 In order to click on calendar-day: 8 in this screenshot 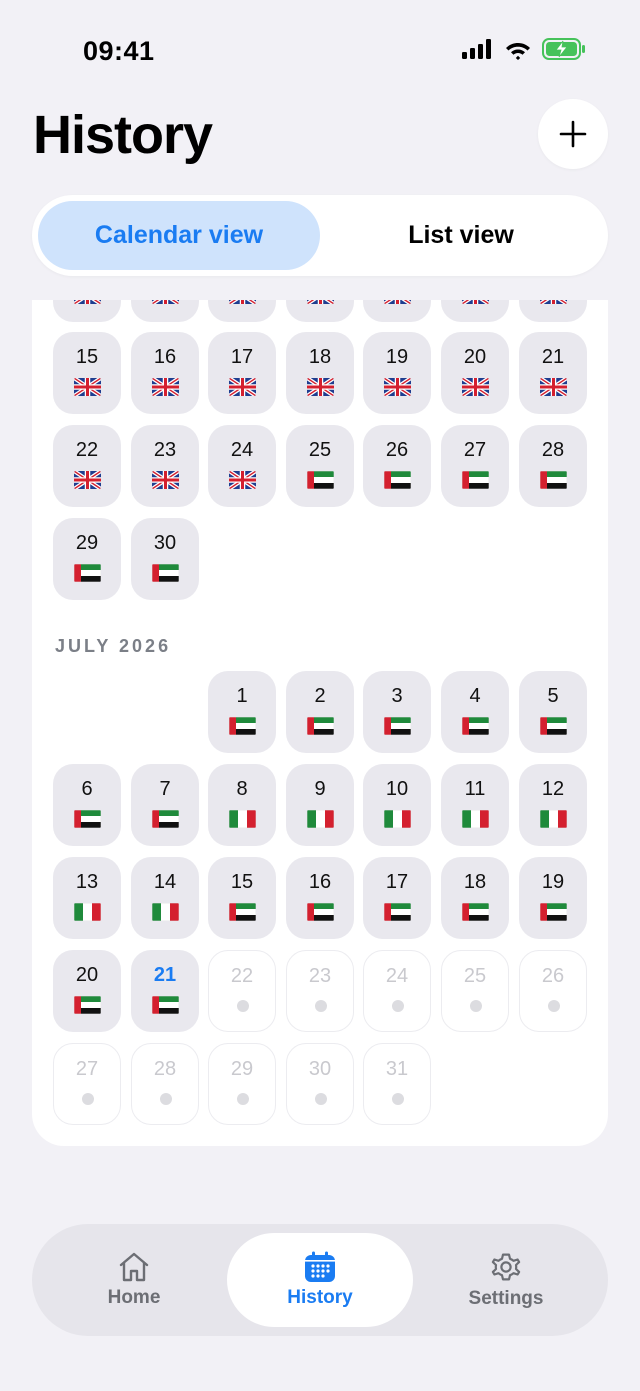, I will do `click(242, 805)`.